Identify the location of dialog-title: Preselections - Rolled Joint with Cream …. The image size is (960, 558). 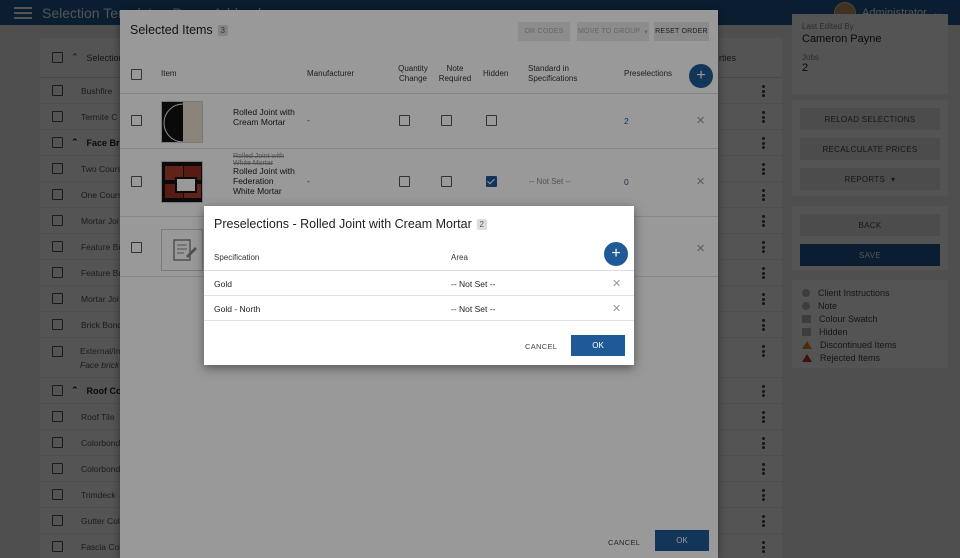
(350, 224).